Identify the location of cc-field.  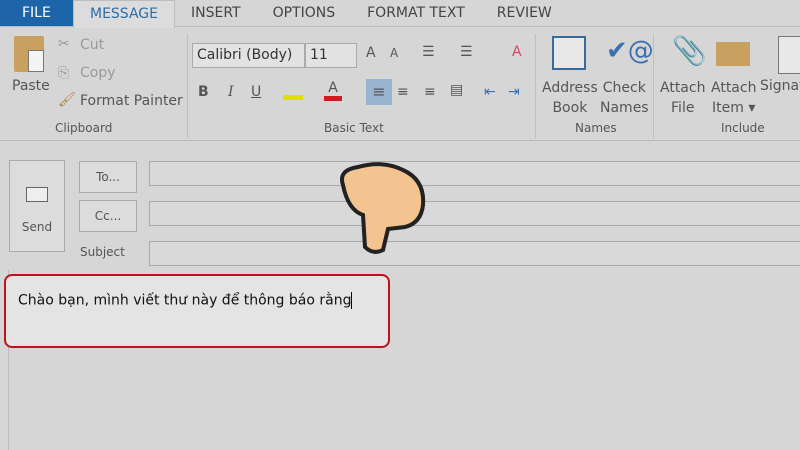
(474, 213).